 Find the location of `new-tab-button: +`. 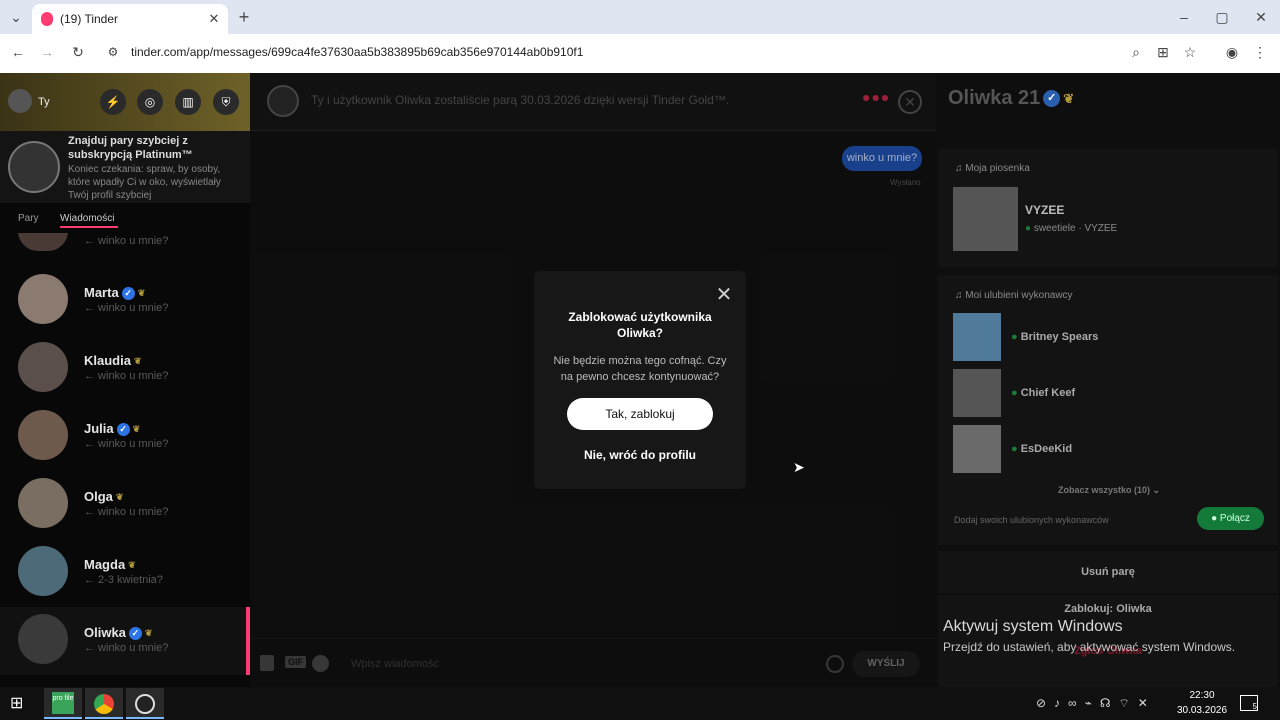

new-tab-button: + is located at coordinates (244, 17).